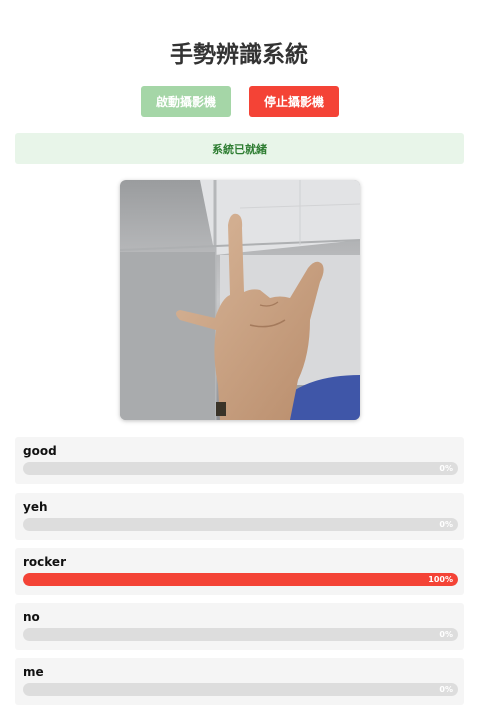  Describe the element at coordinates (440, 579) in the screenshot. I see `confidence-percent: 100%` at that location.